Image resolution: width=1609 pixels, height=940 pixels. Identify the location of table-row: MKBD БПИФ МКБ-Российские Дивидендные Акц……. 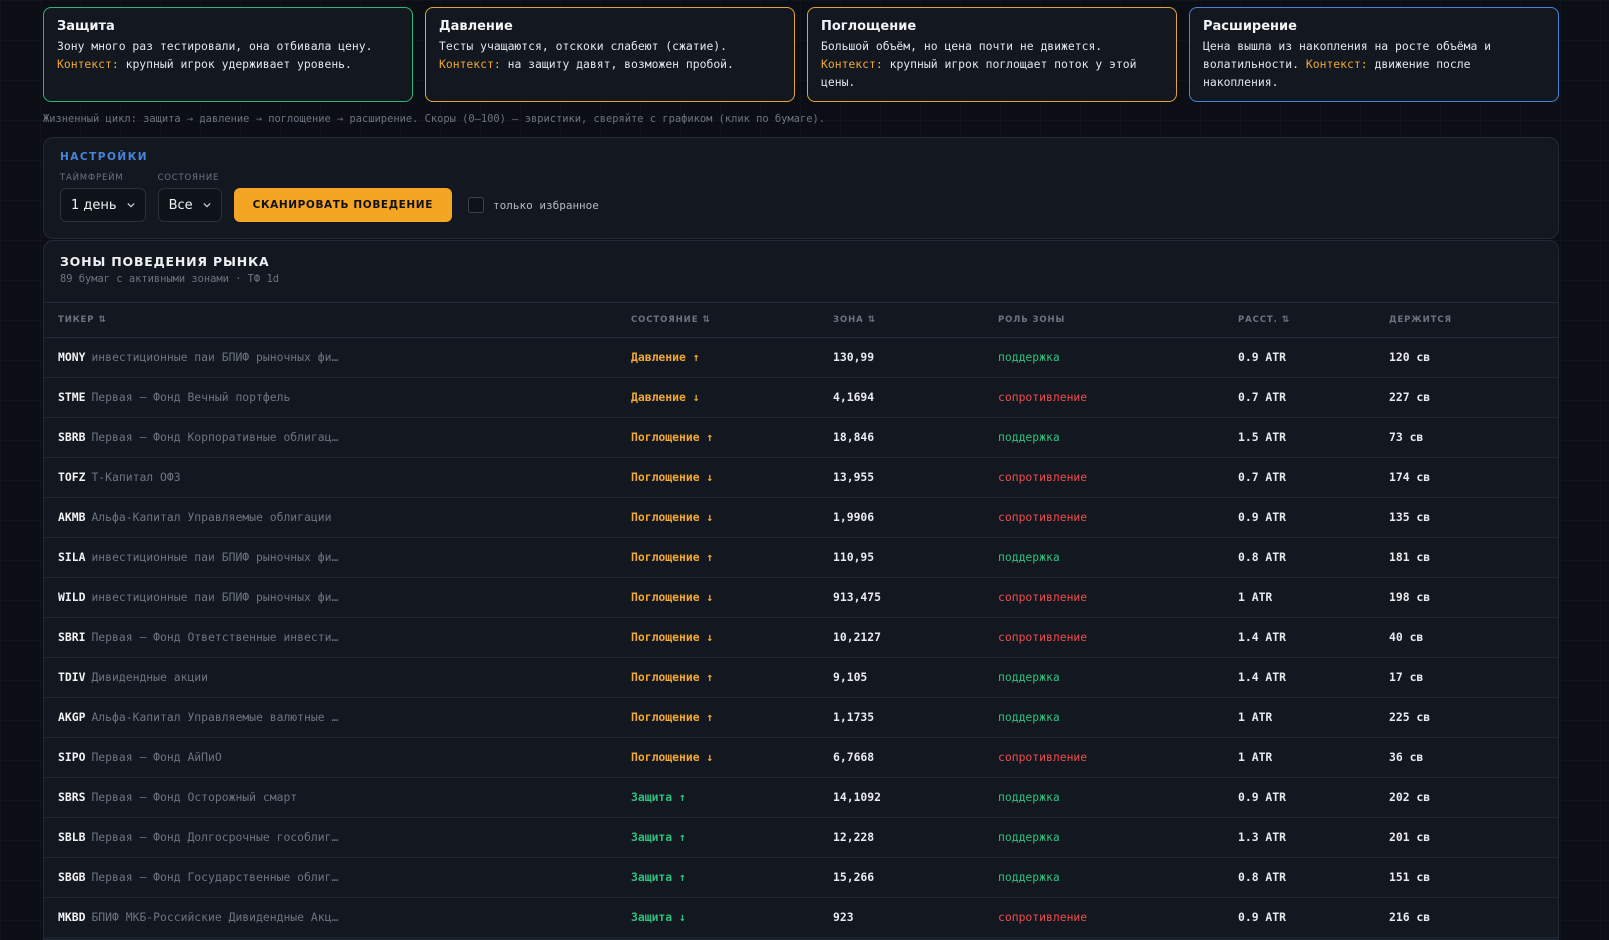
(801, 917).